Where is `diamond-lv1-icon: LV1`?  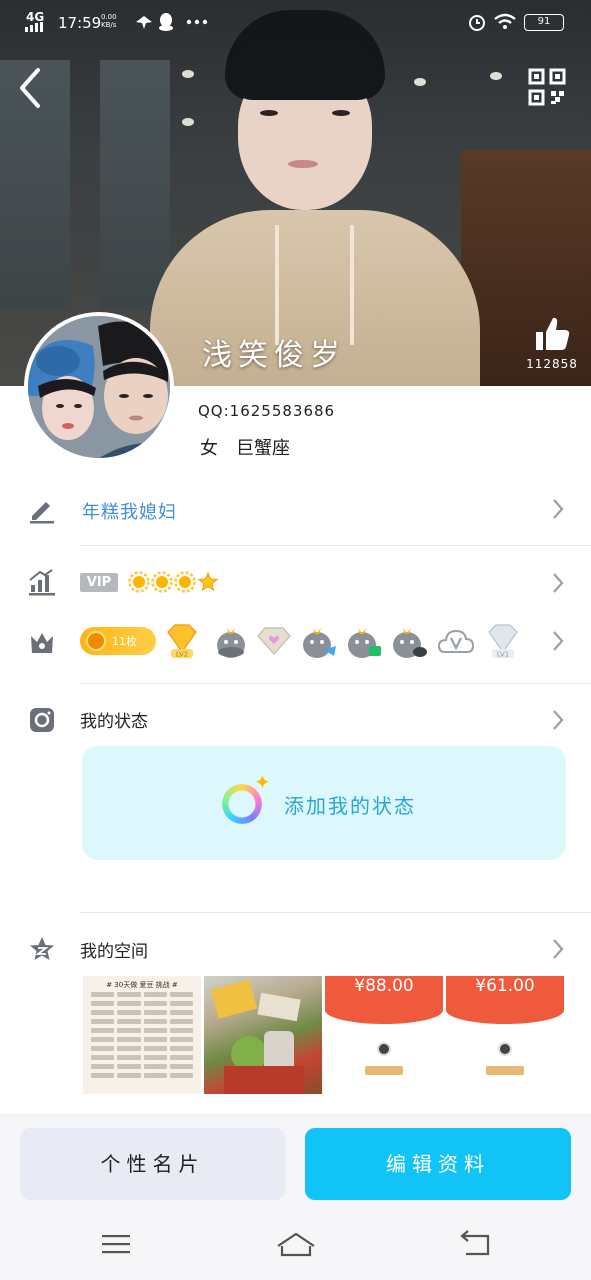
diamond-lv1-icon: LV1 is located at coordinates (503, 641).